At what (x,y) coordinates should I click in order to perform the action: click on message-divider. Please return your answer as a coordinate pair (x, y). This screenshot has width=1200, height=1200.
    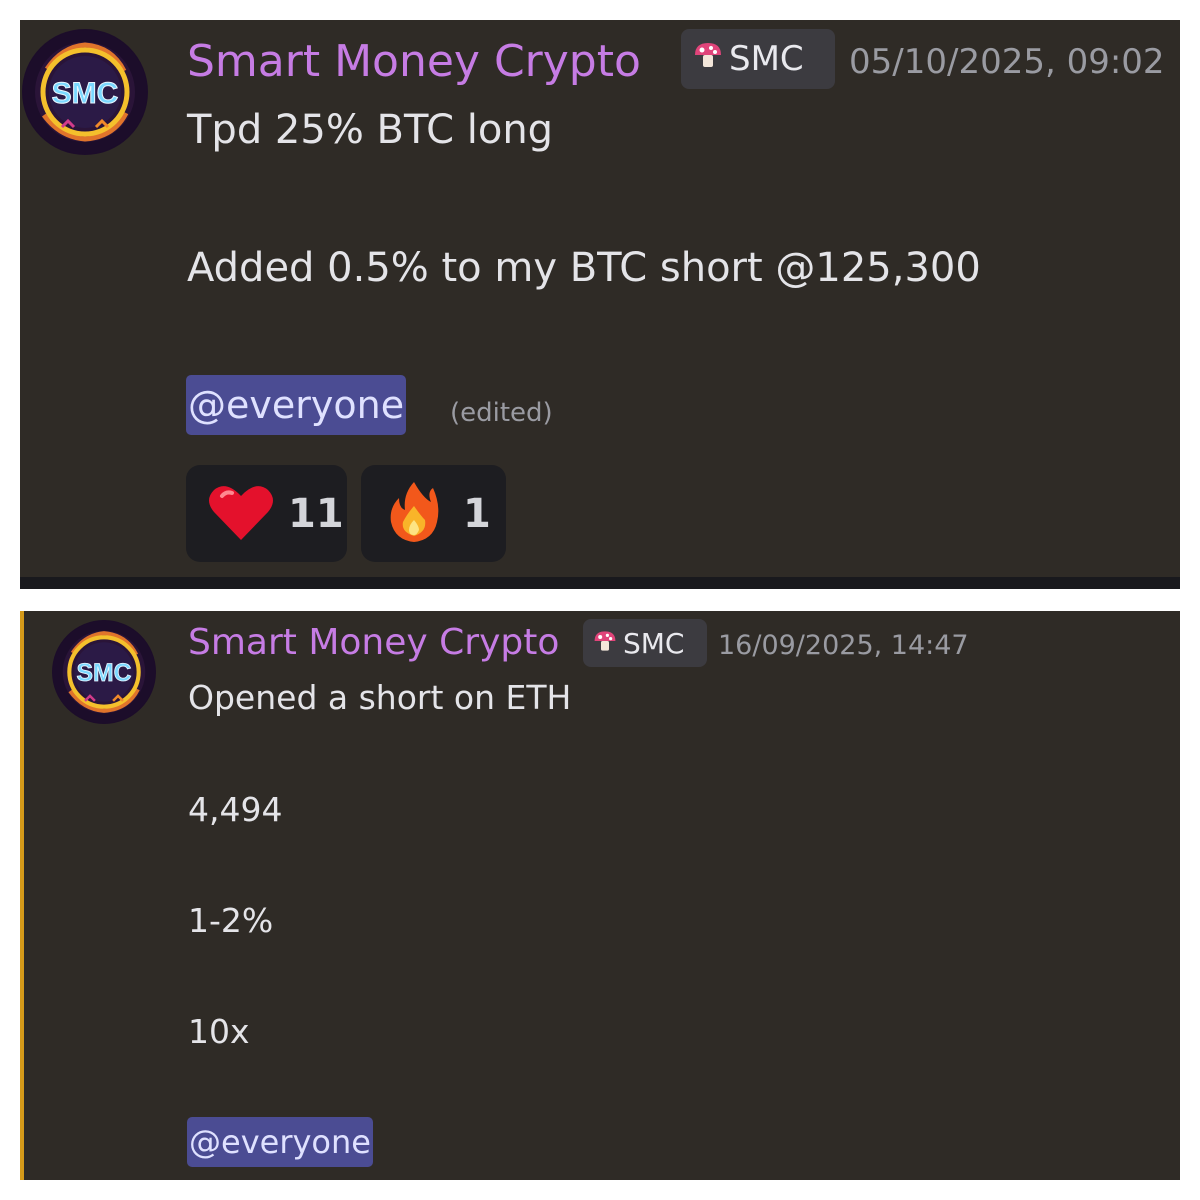
    Looking at the image, I should click on (600, 583).